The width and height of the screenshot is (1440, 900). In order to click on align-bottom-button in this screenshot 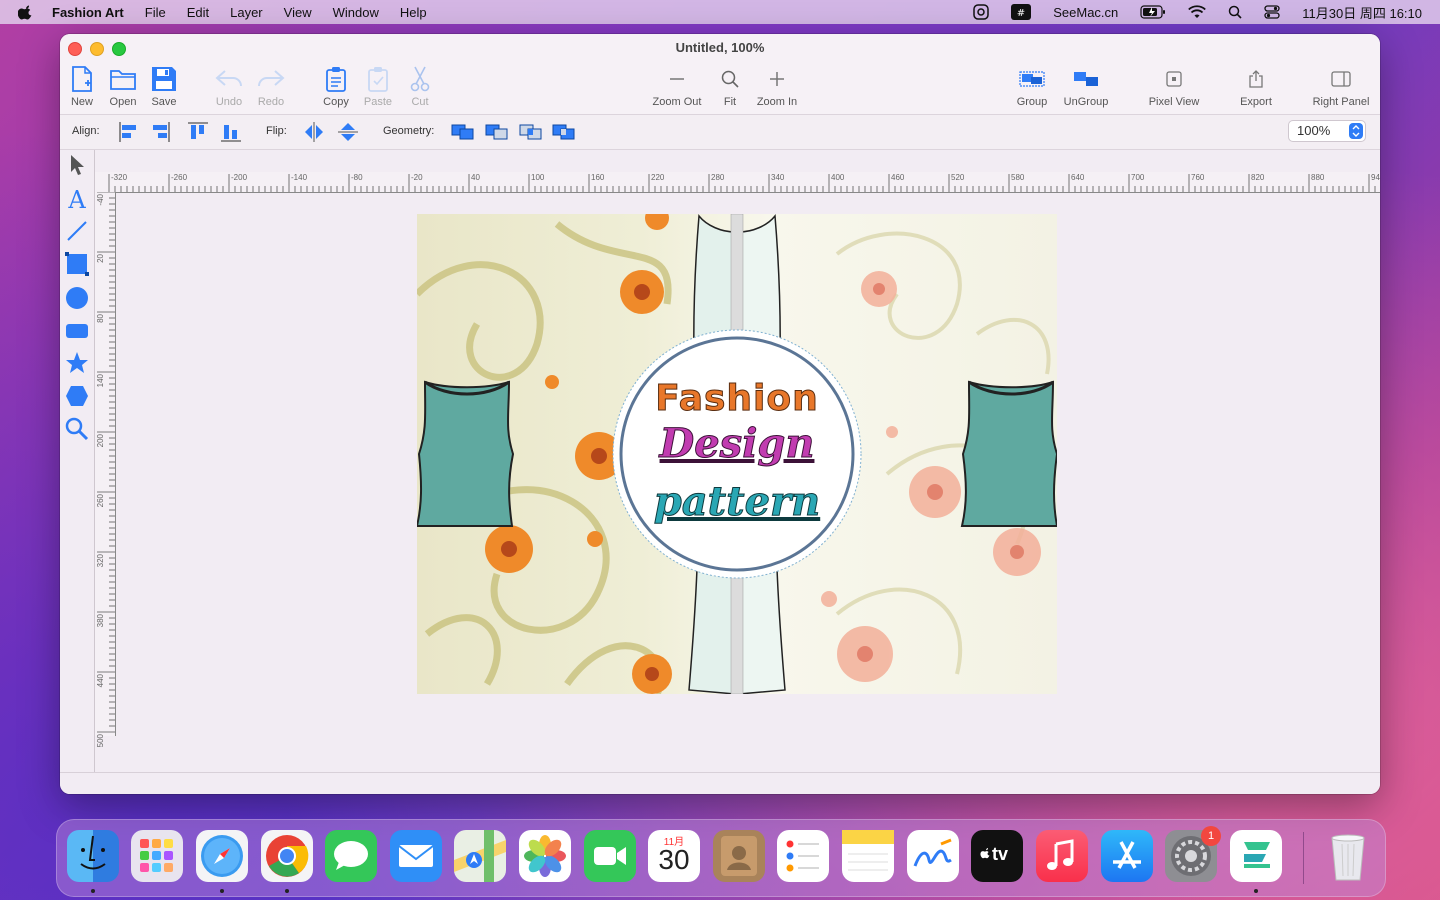, I will do `click(231, 132)`.